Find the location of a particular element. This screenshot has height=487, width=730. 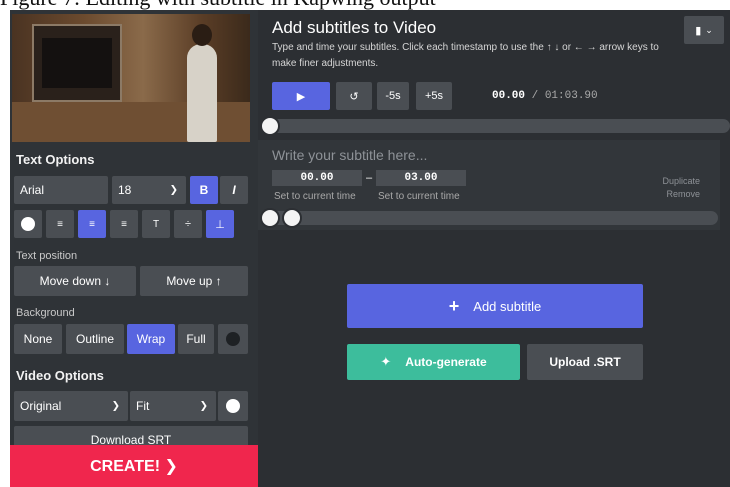

valign-bottom-icon: ⊥ is located at coordinates (220, 224).